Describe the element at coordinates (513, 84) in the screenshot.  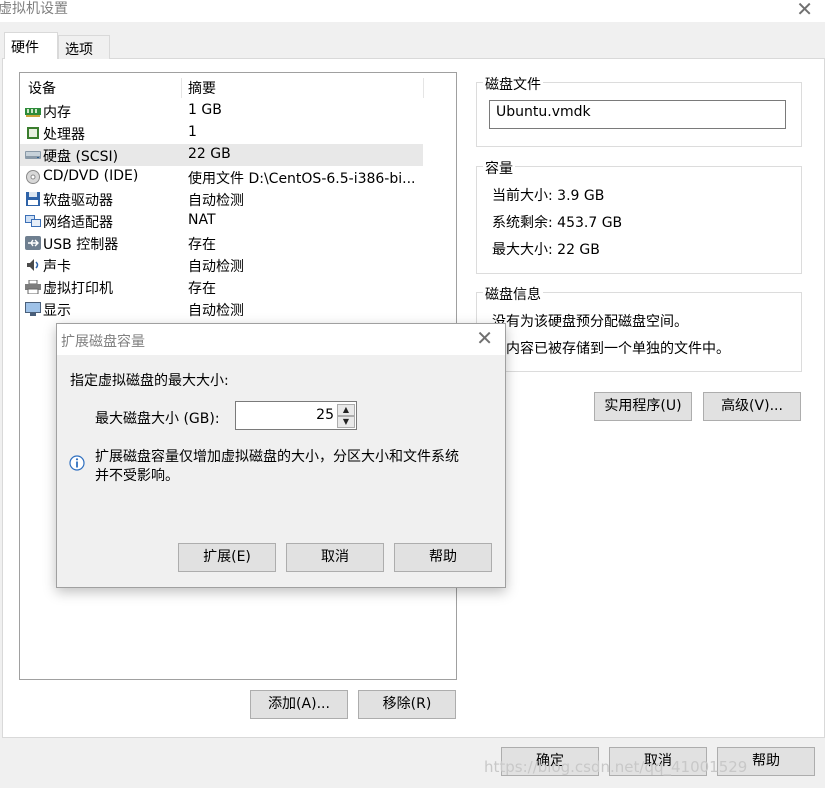
I see `disk-file-label: 磁盘文件` at that location.